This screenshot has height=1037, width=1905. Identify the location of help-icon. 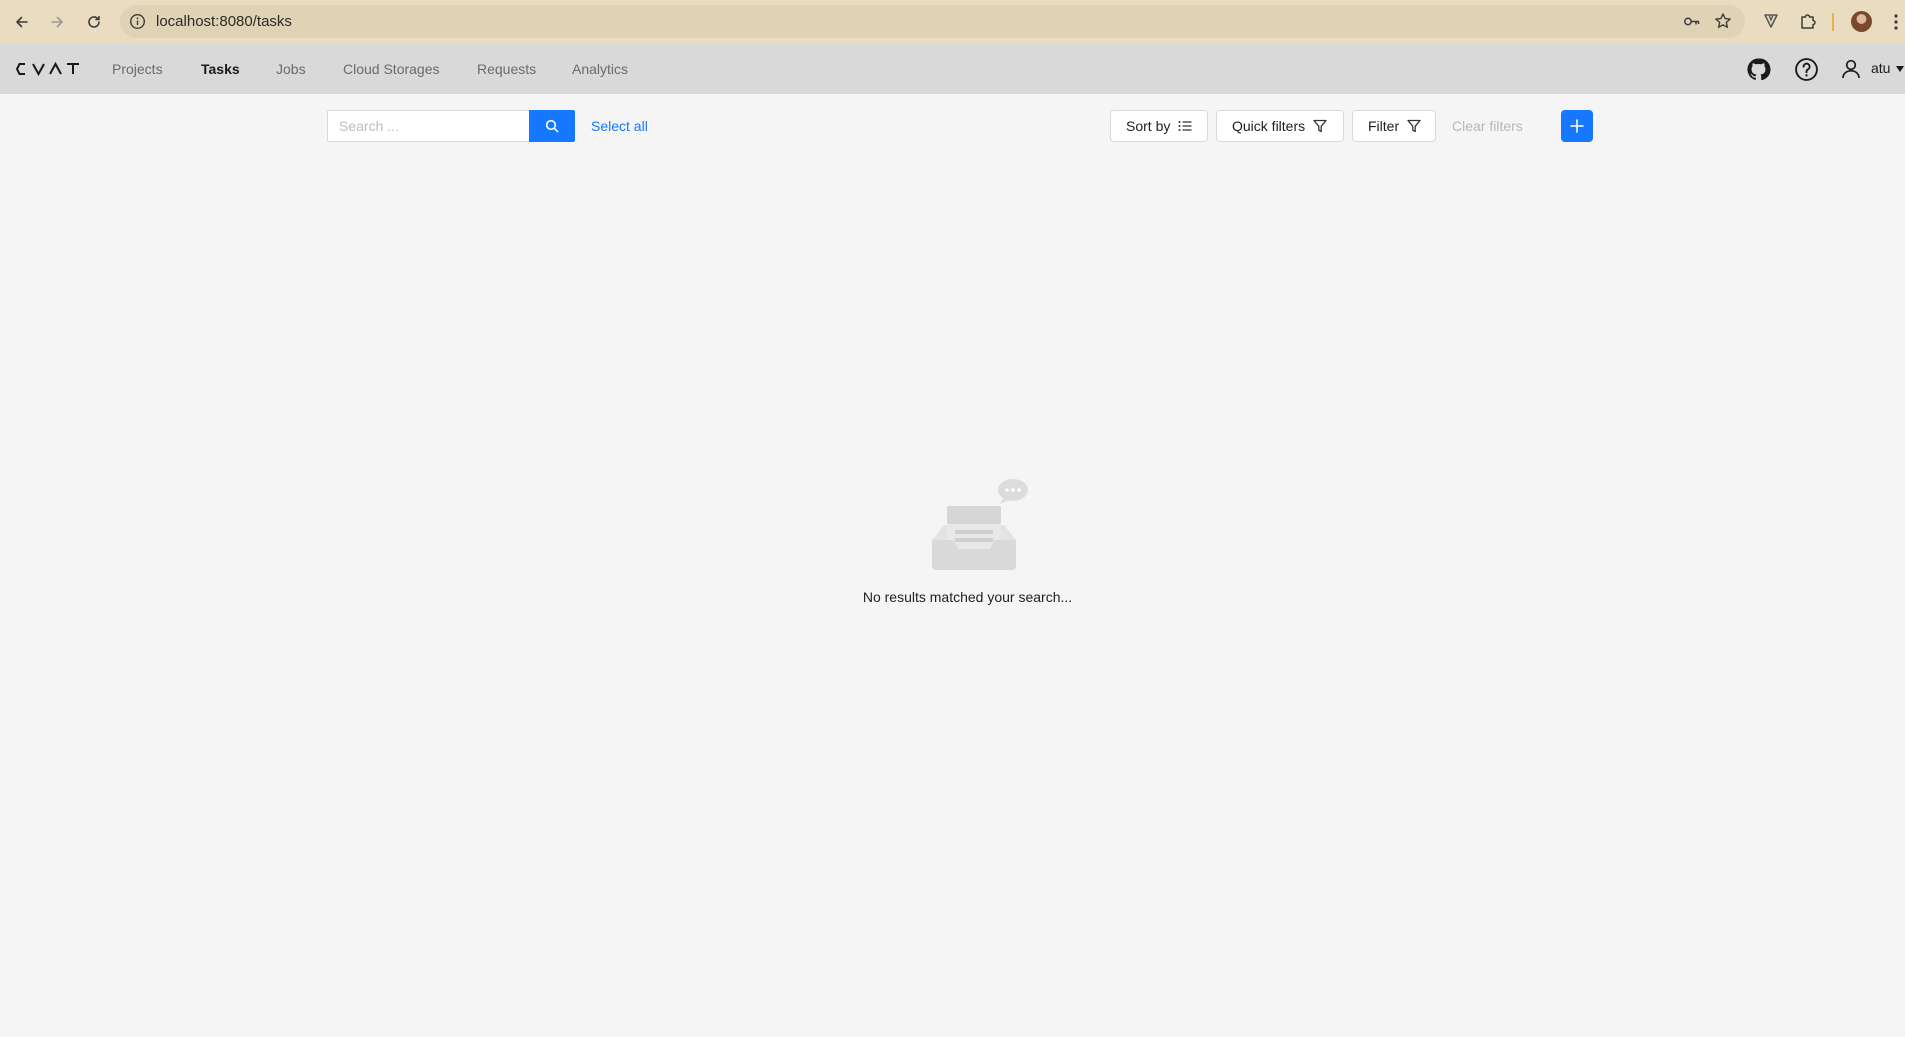
(1806, 69).